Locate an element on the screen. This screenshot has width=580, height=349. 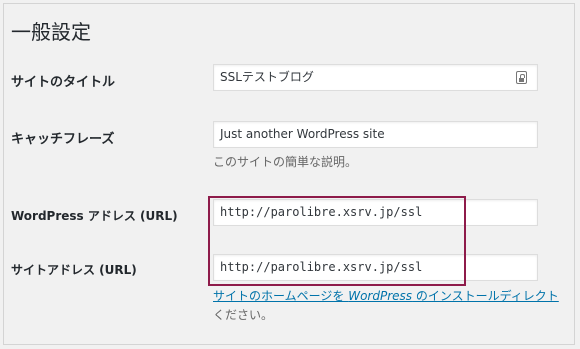
password-manager-icon is located at coordinates (521, 77).